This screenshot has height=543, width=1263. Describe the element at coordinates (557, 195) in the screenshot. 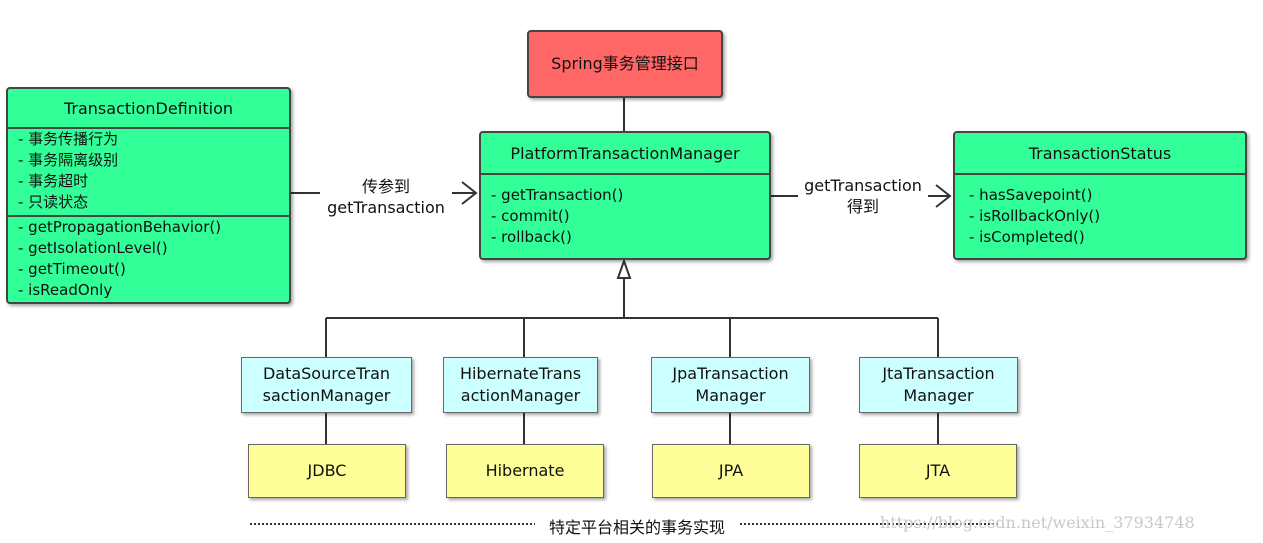

I see `method: - getTransaction()` at that location.